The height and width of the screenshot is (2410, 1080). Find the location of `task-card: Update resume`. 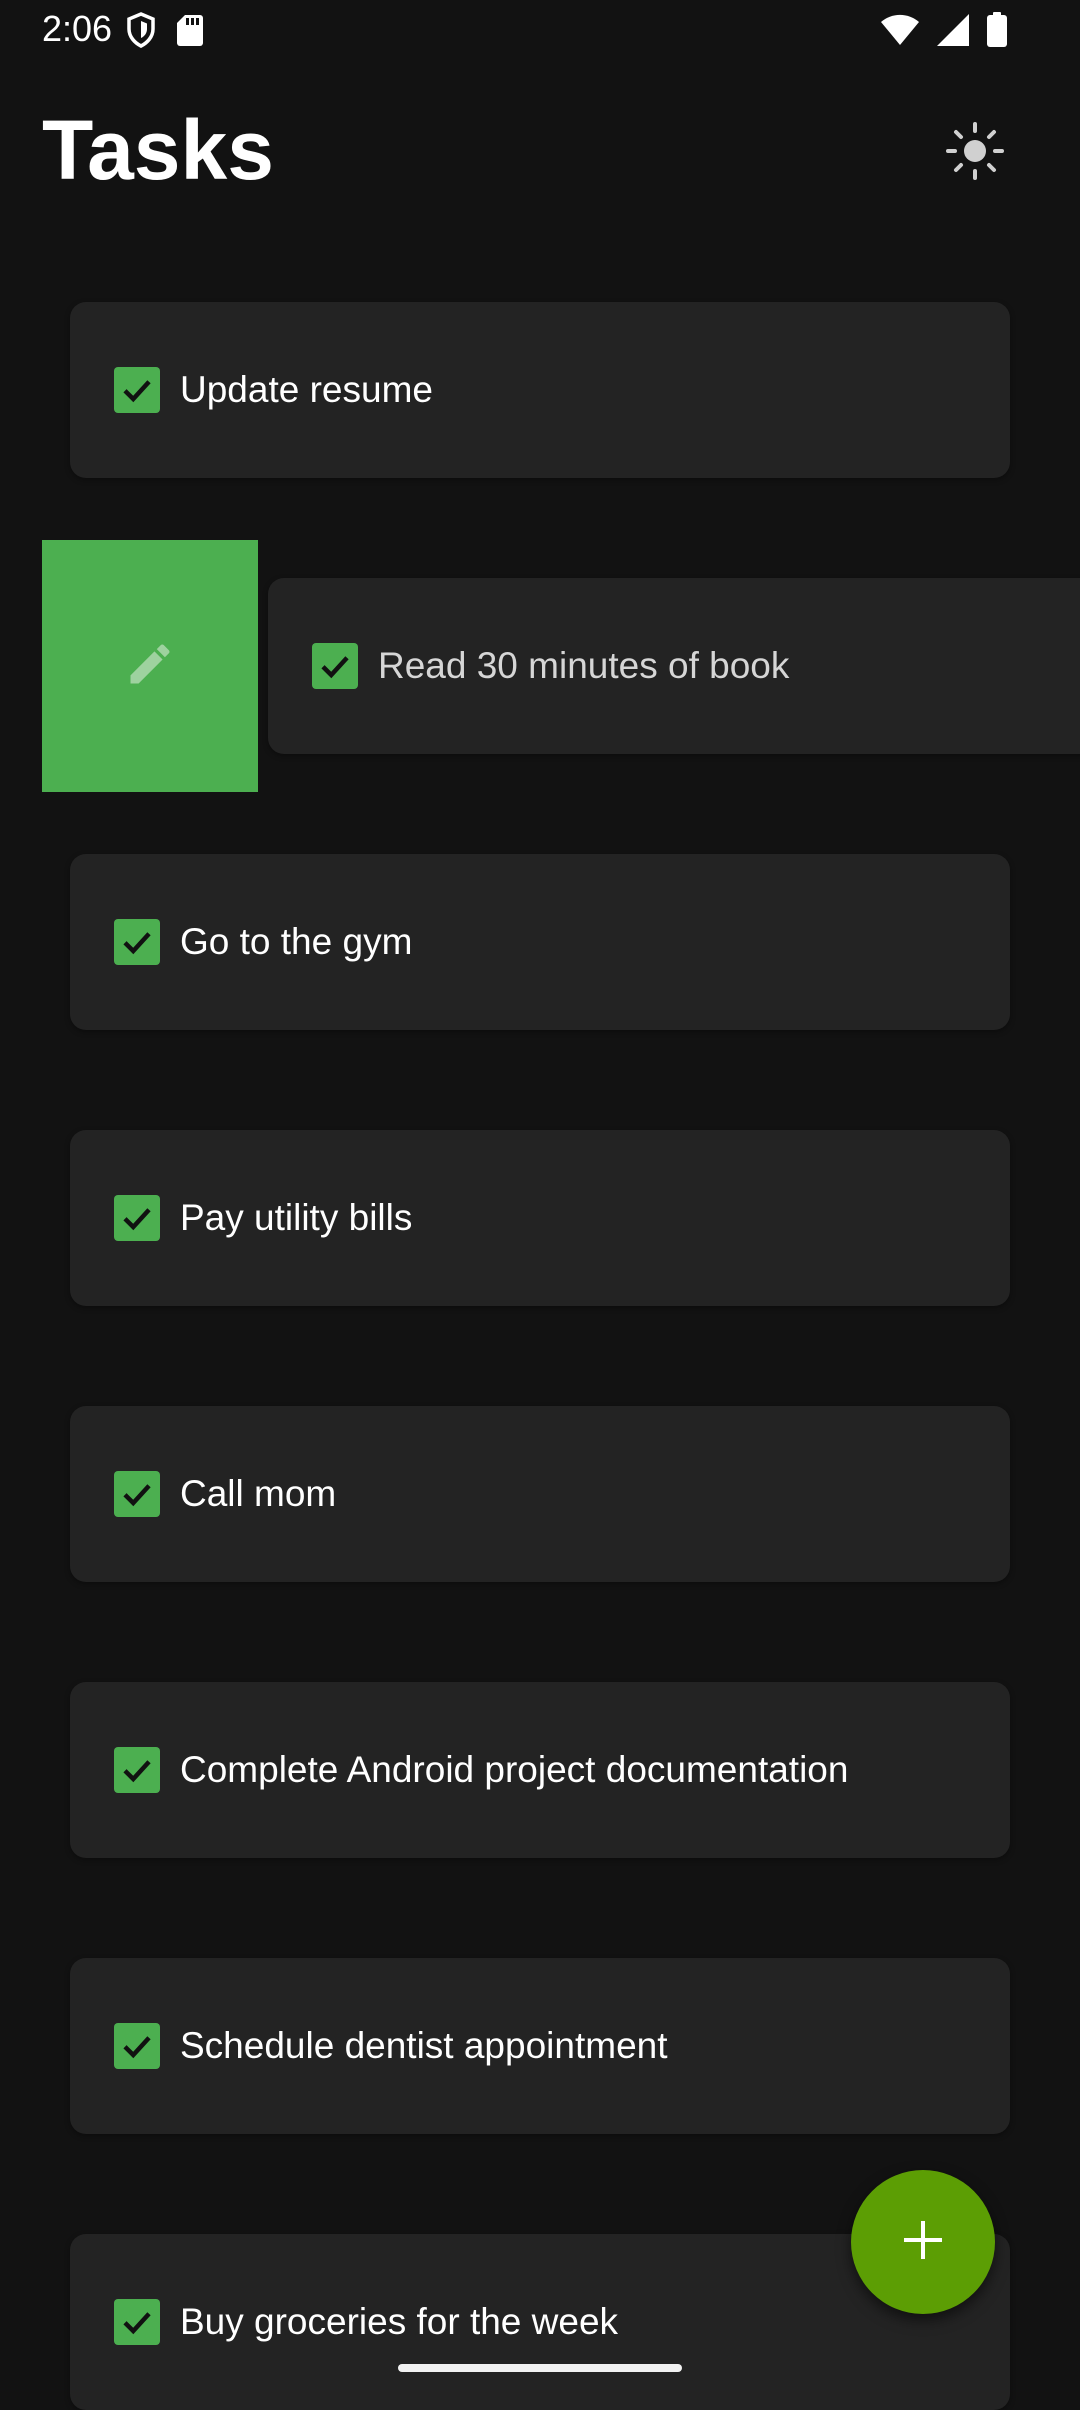

task-card: Update resume is located at coordinates (540, 390).